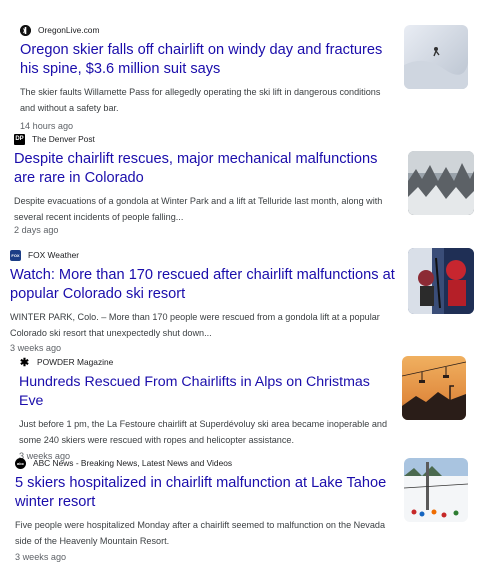 The height and width of the screenshot is (567, 487). Describe the element at coordinates (36, 230) in the screenshot. I see `article-time: 2 days ago` at that location.